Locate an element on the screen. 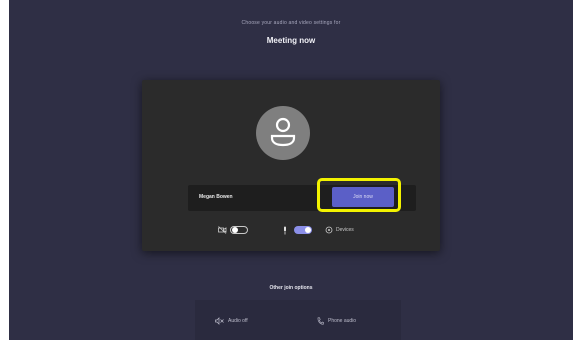 This screenshot has width=582, height=349. video-toggle-knob is located at coordinates (235, 230).